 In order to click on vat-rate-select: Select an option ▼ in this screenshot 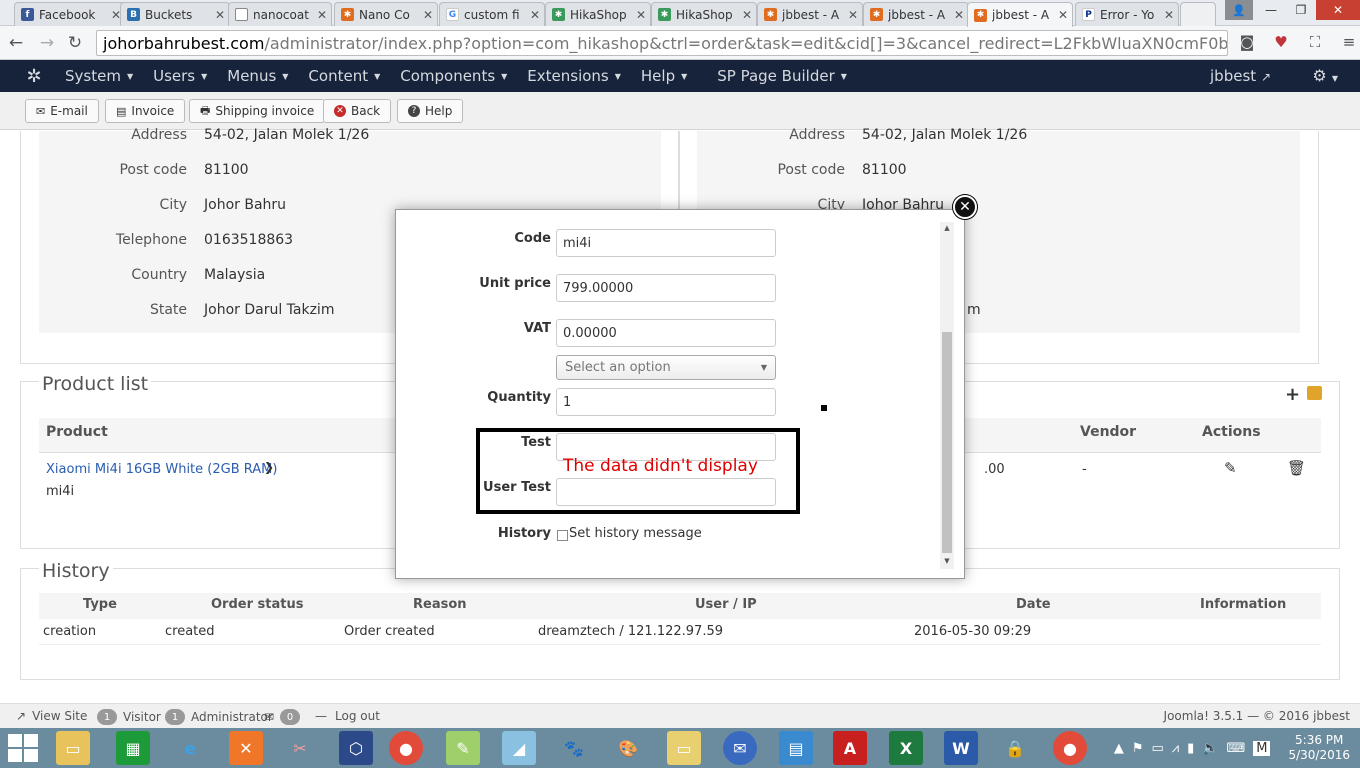, I will do `click(666, 367)`.